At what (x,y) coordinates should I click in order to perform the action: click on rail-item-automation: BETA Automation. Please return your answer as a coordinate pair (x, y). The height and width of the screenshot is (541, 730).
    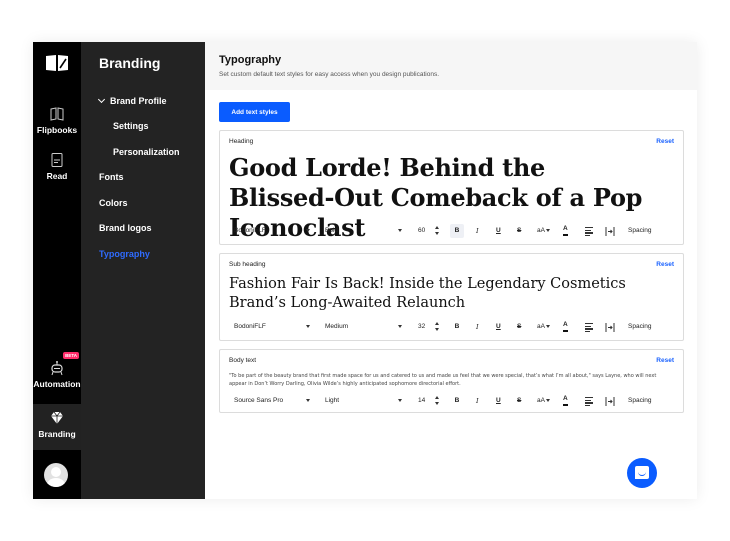
    Looking at the image, I should click on (57, 370).